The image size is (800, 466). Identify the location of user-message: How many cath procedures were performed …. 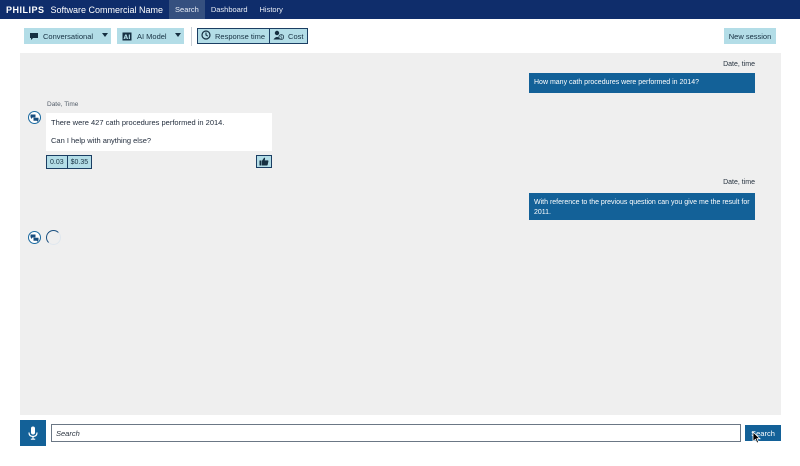
(642, 83).